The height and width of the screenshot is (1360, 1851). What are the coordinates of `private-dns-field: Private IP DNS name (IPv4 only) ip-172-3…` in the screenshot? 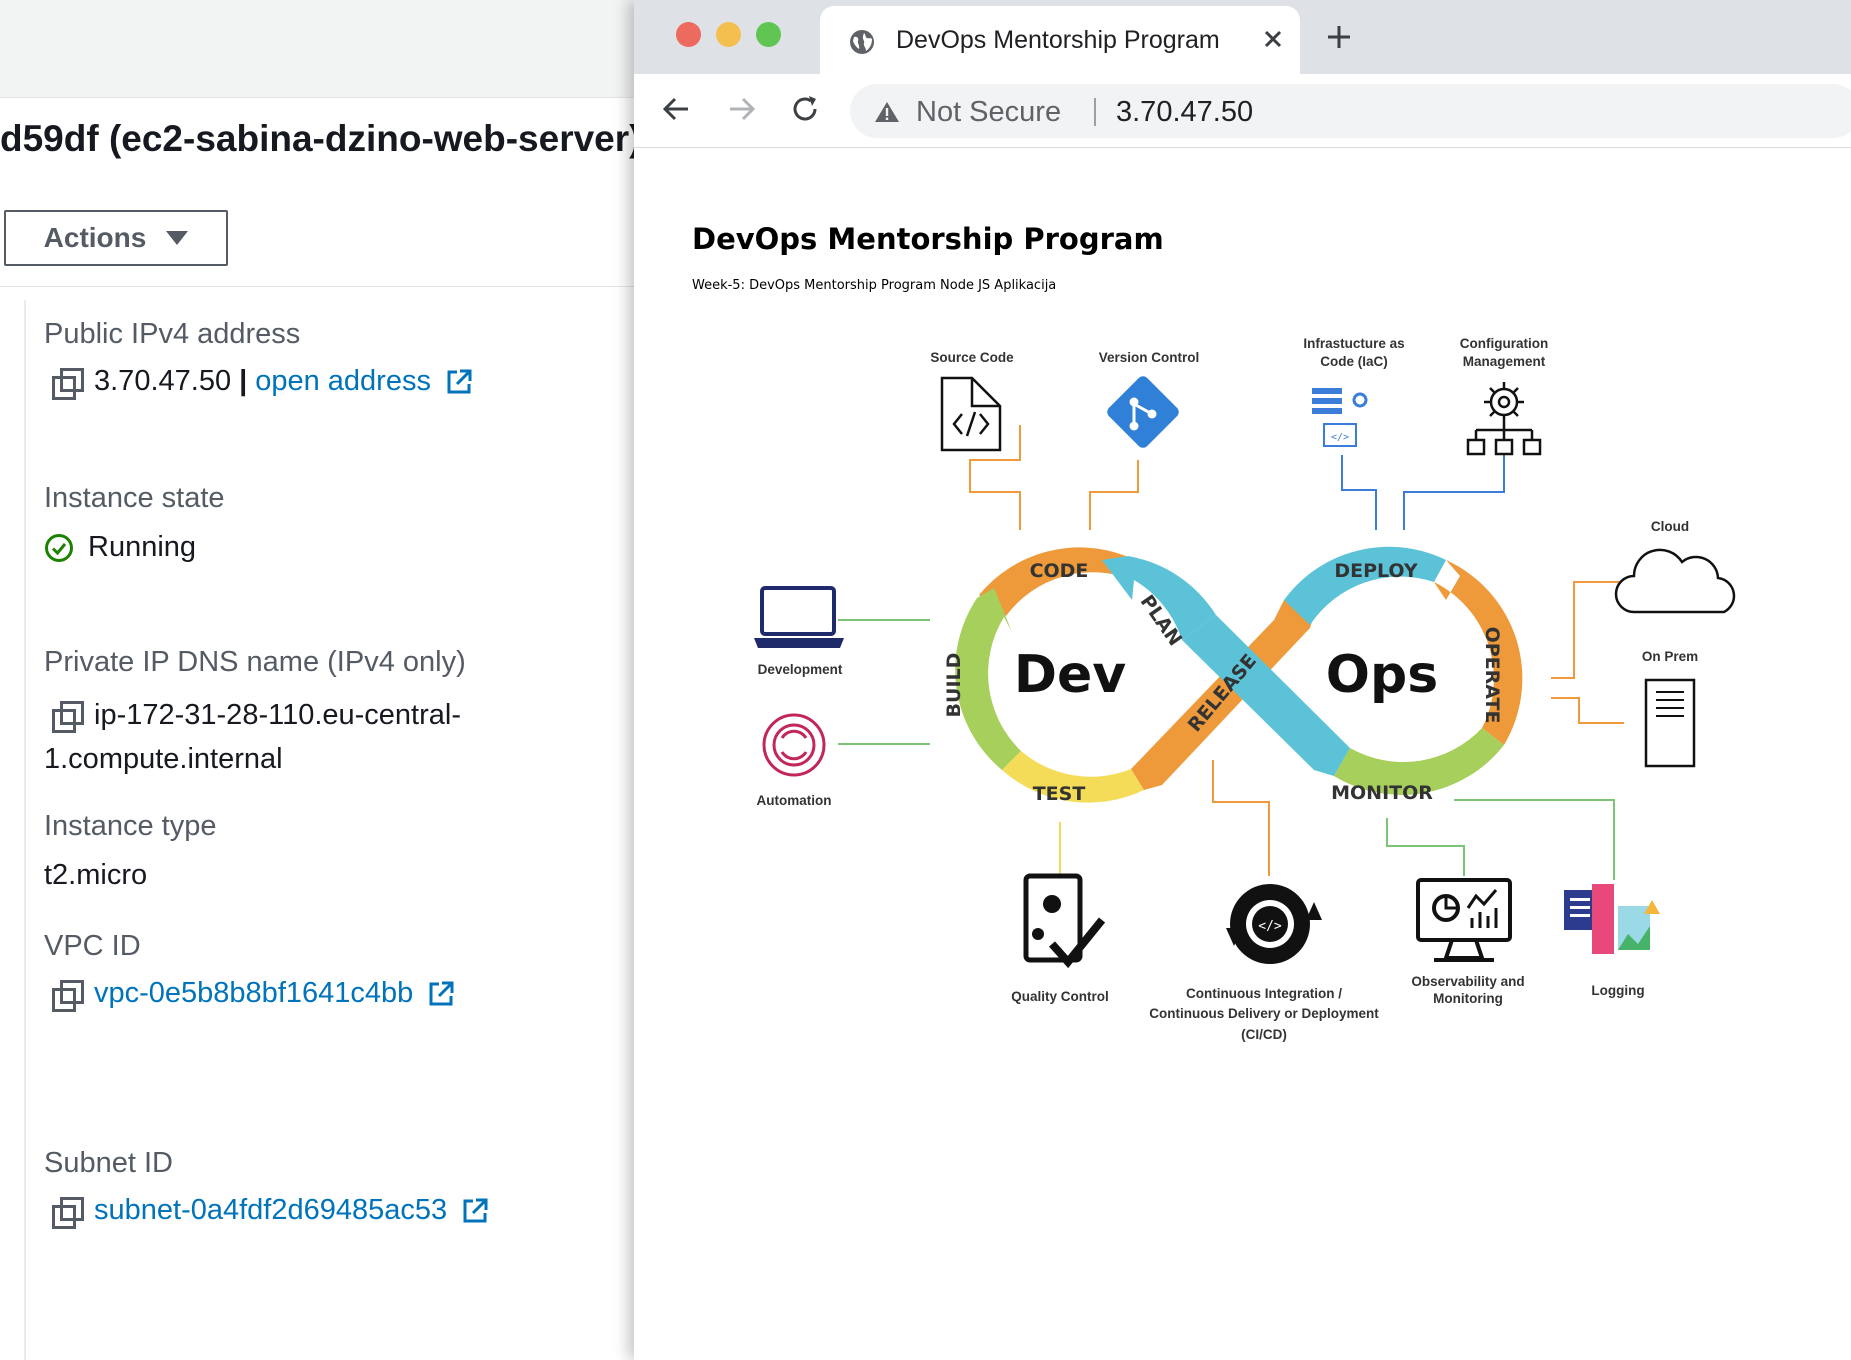 It's located at (255, 713).